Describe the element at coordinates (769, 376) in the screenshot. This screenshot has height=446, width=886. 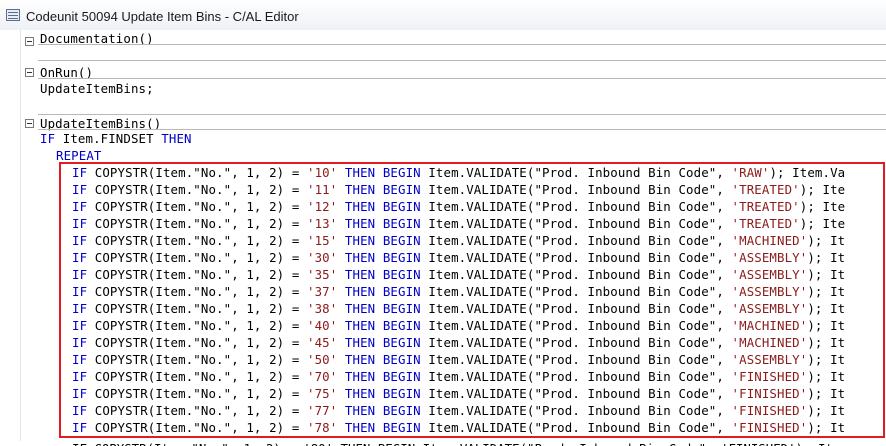
I see `string-literal: 'FINISHED'` at that location.